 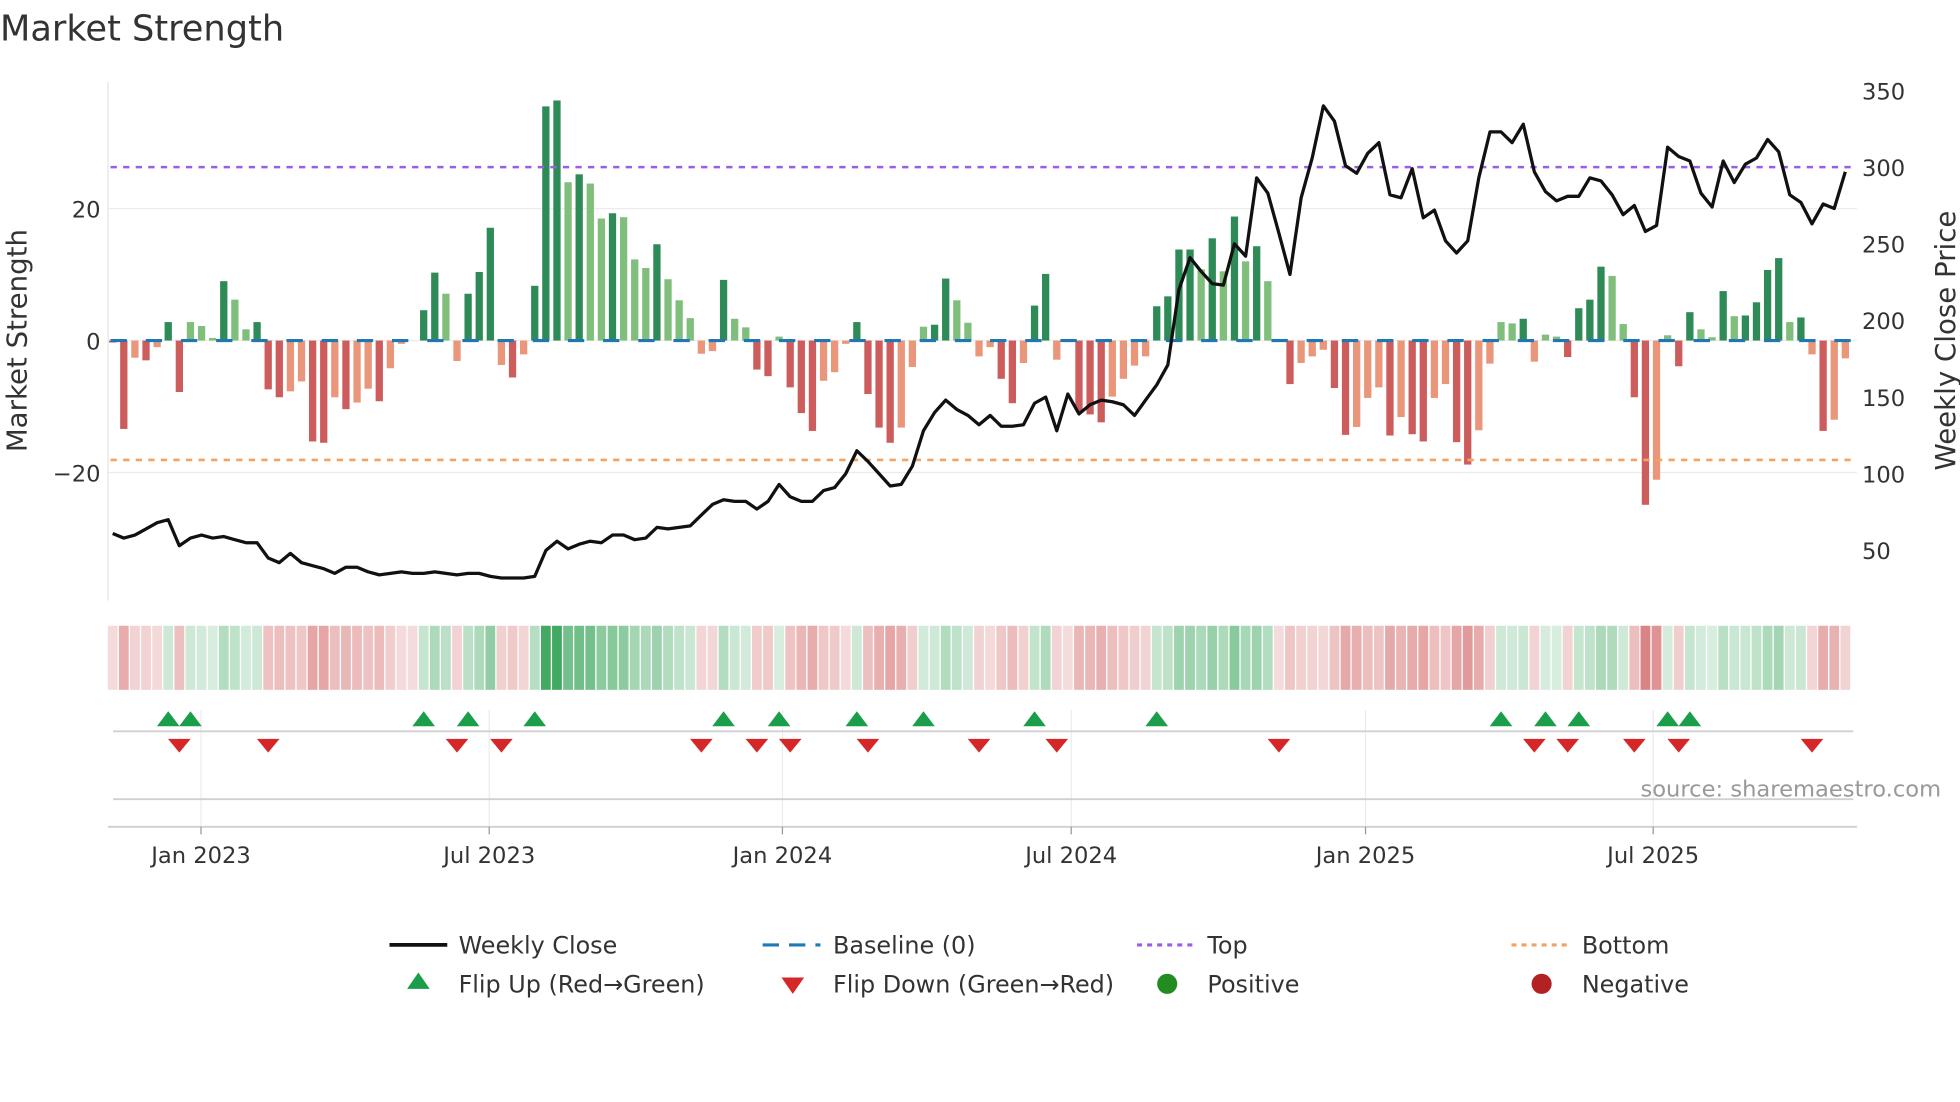 I want to click on legend-flip-up: Flip Up (Red→Green), so click(x=556, y=985).